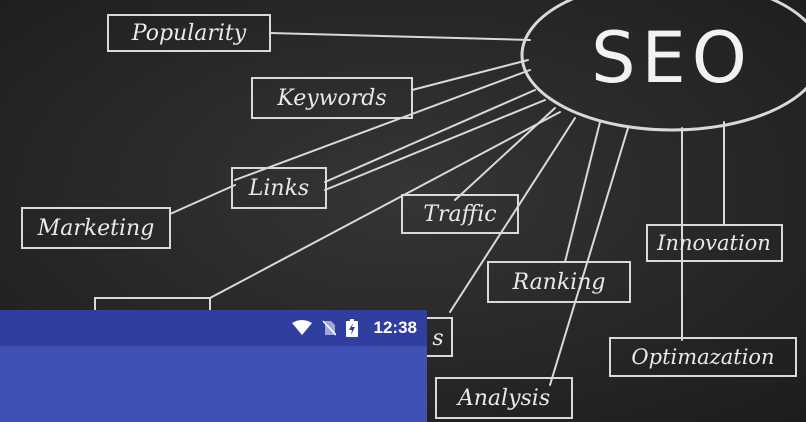 This screenshot has width=806, height=422. Describe the element at coordinates (702, 357) in the screenshot. I see `svg-text: Optimazation` at that location.